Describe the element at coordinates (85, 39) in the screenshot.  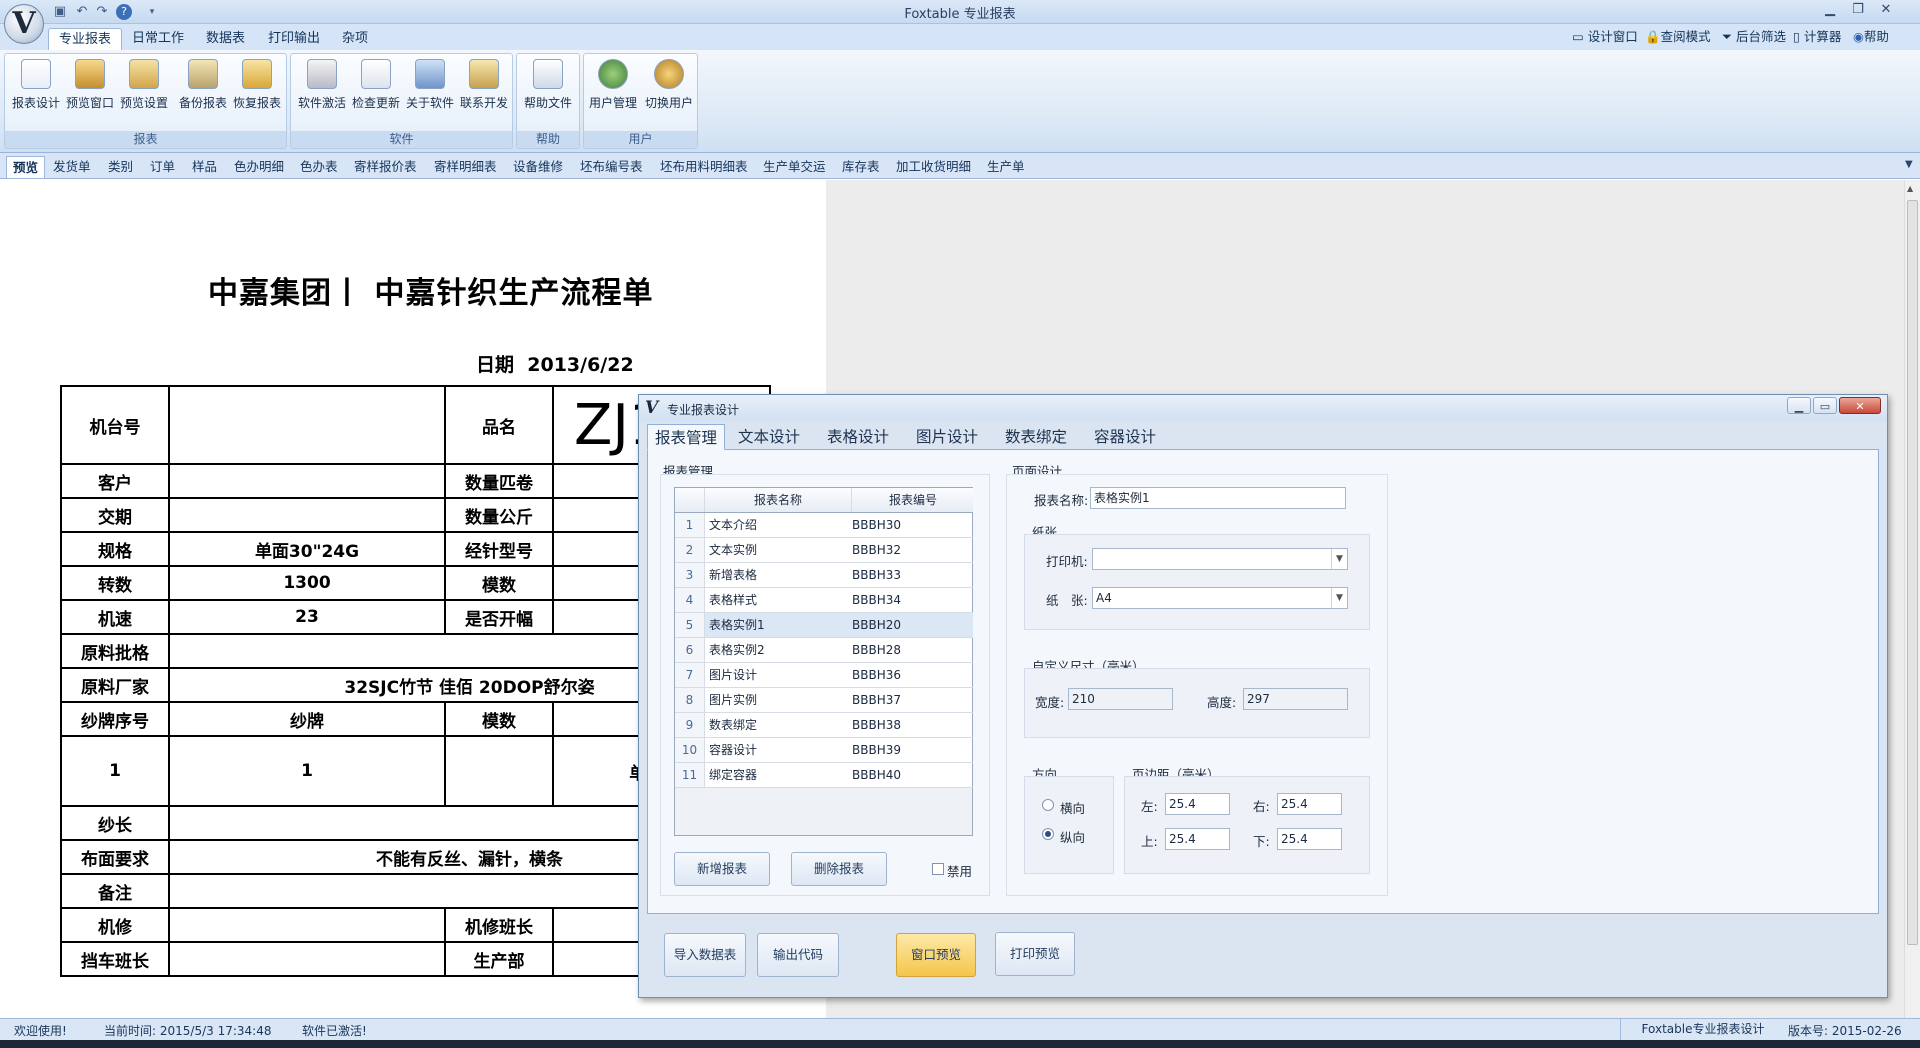
I see `tab-professional-report: 专业报表` at that location.